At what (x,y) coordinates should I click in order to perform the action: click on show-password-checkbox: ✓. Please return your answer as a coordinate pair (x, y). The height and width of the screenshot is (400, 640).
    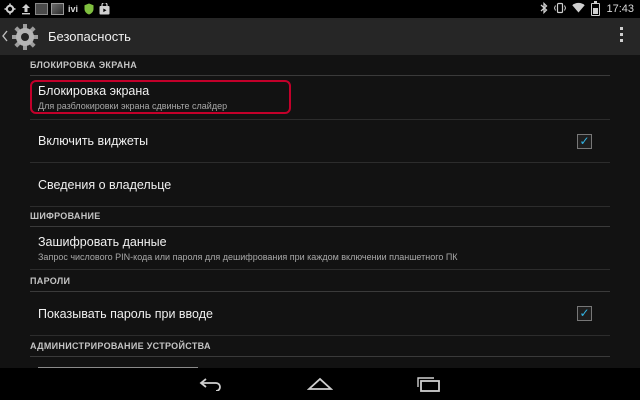
    Looking at the image, I should click on (584, 313).